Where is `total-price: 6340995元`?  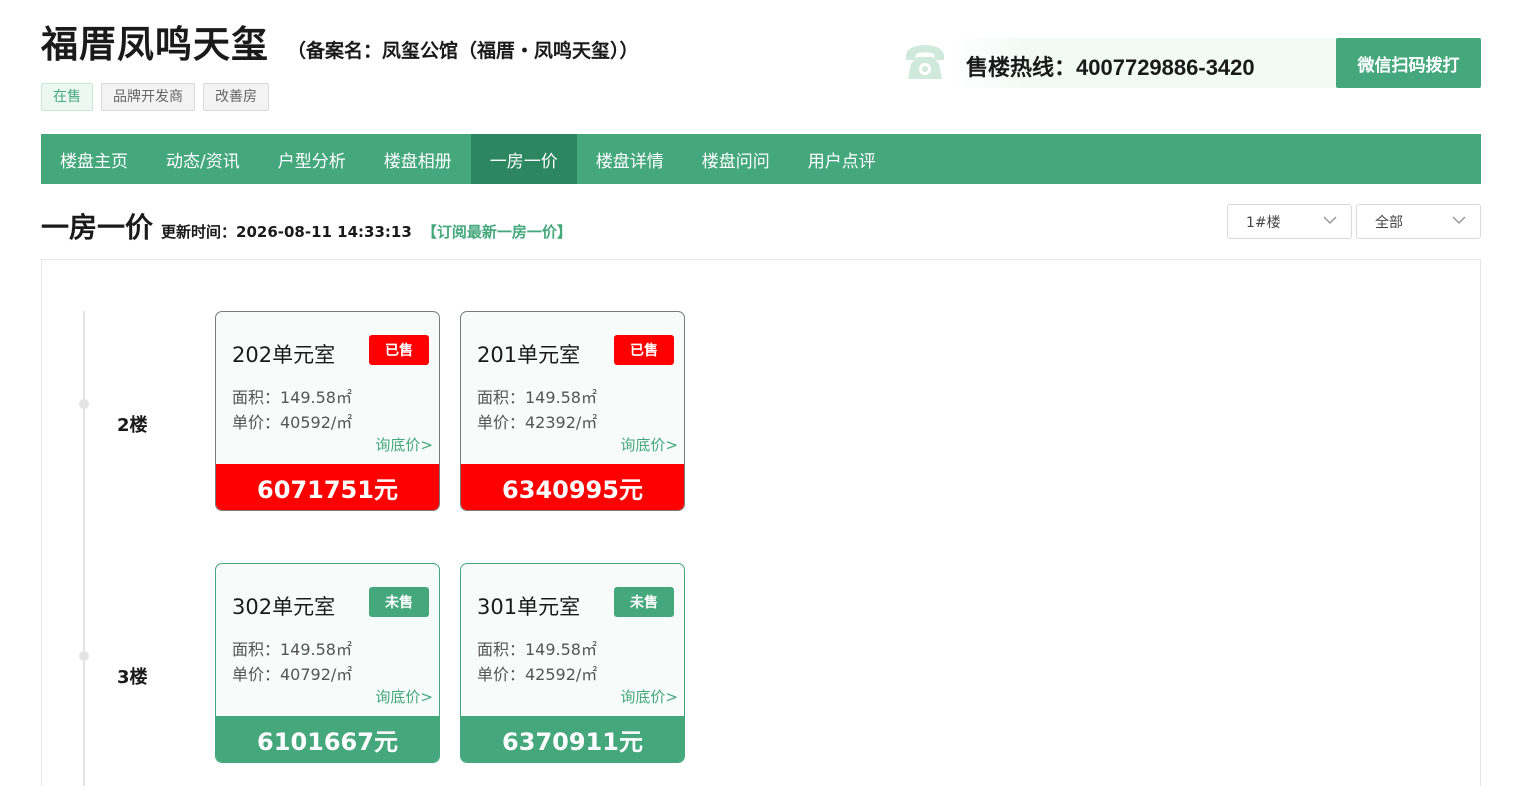
total-price: 6340995元 is located at coordinates (572, 487).